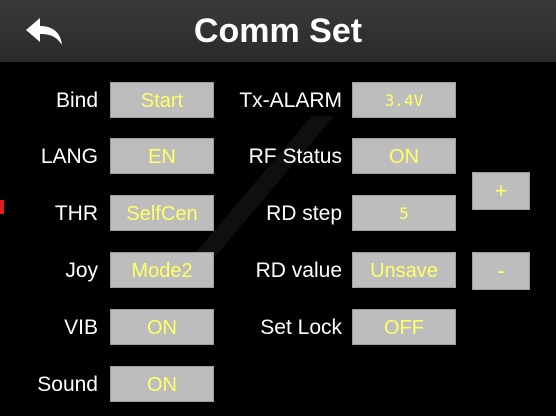  What do you see at coordinates (404, 270) in the screenshot?
I see `rd-value-value: Unsave` at bounding box center [404, 270].